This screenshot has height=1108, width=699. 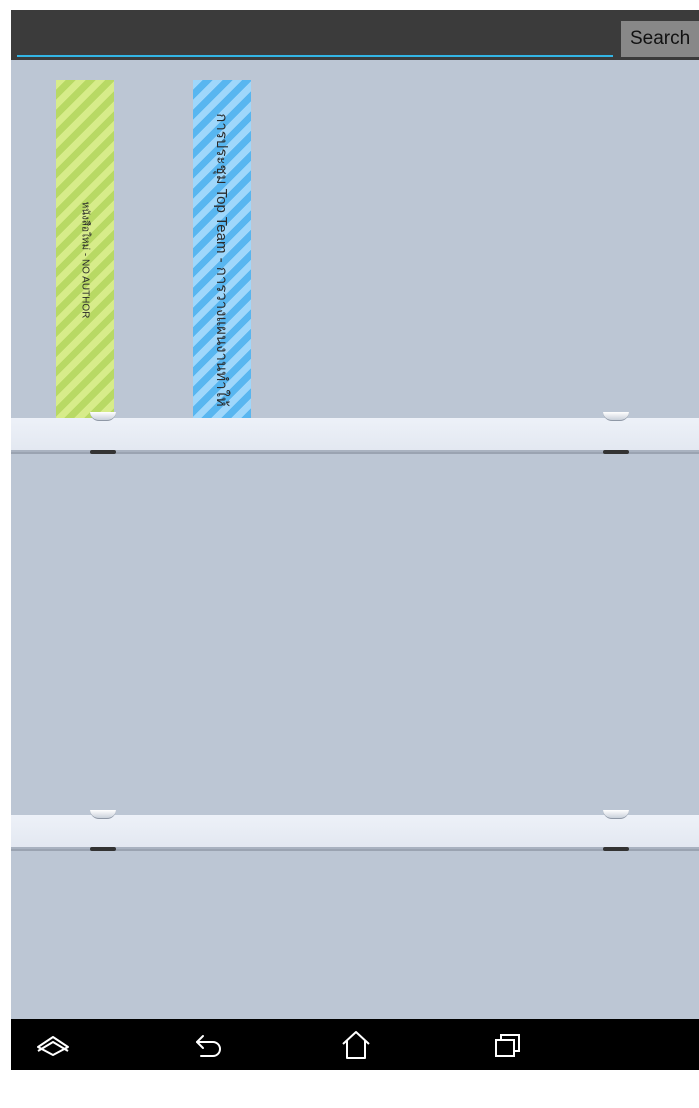 I want to click on navigation-bar, so click(x=355, y=1044).